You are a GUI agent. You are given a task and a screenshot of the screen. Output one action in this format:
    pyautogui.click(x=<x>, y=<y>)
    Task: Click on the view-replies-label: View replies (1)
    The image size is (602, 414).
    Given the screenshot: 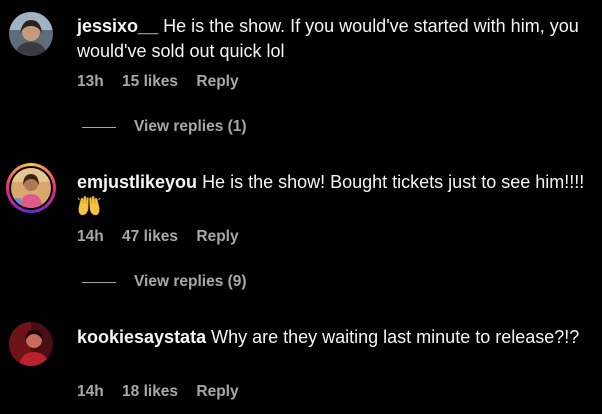 What is the action you would take?
    pyautogui.click(x=190, y=126)
    